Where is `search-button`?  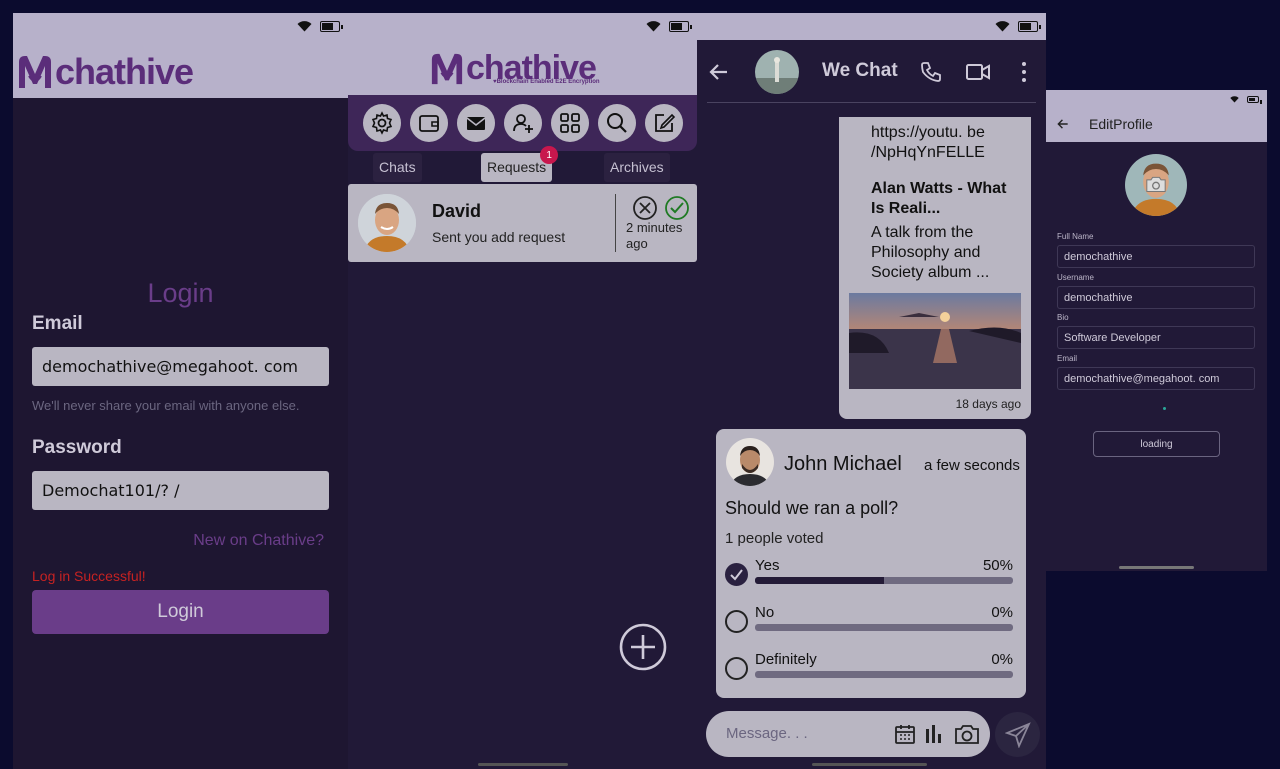
search-button is located at coordinates (616, 123).